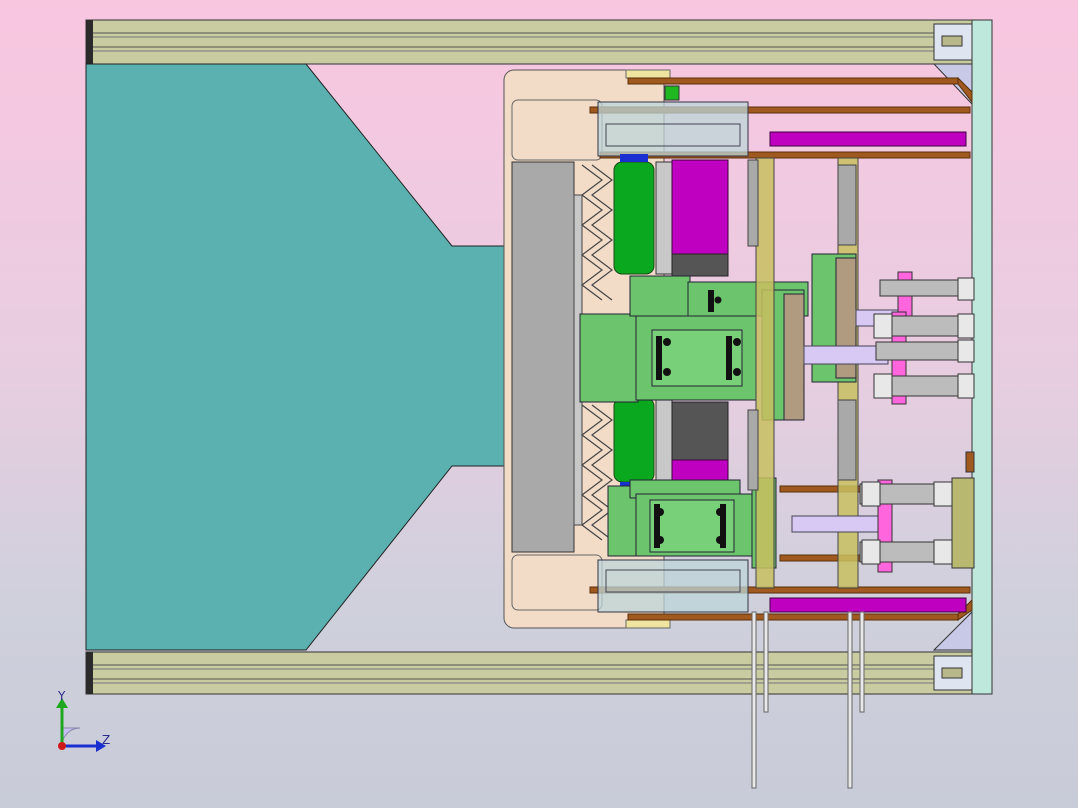 This screenshot has width=1078, height=808. I want to click on y-axis-label: Y, so click(61, 696).